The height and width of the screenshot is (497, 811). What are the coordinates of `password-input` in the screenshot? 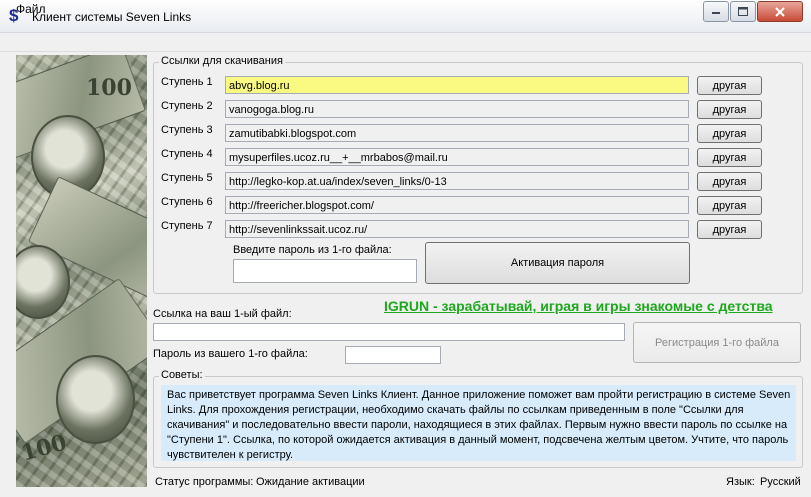 It's located at (325, 271).